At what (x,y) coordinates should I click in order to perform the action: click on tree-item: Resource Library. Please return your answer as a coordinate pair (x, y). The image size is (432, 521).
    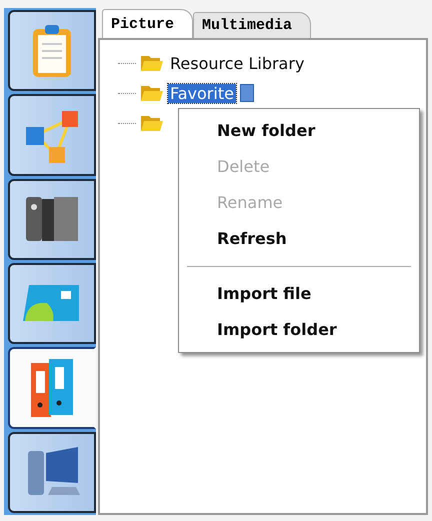
    Looking at the image, I should click on (237, 63).